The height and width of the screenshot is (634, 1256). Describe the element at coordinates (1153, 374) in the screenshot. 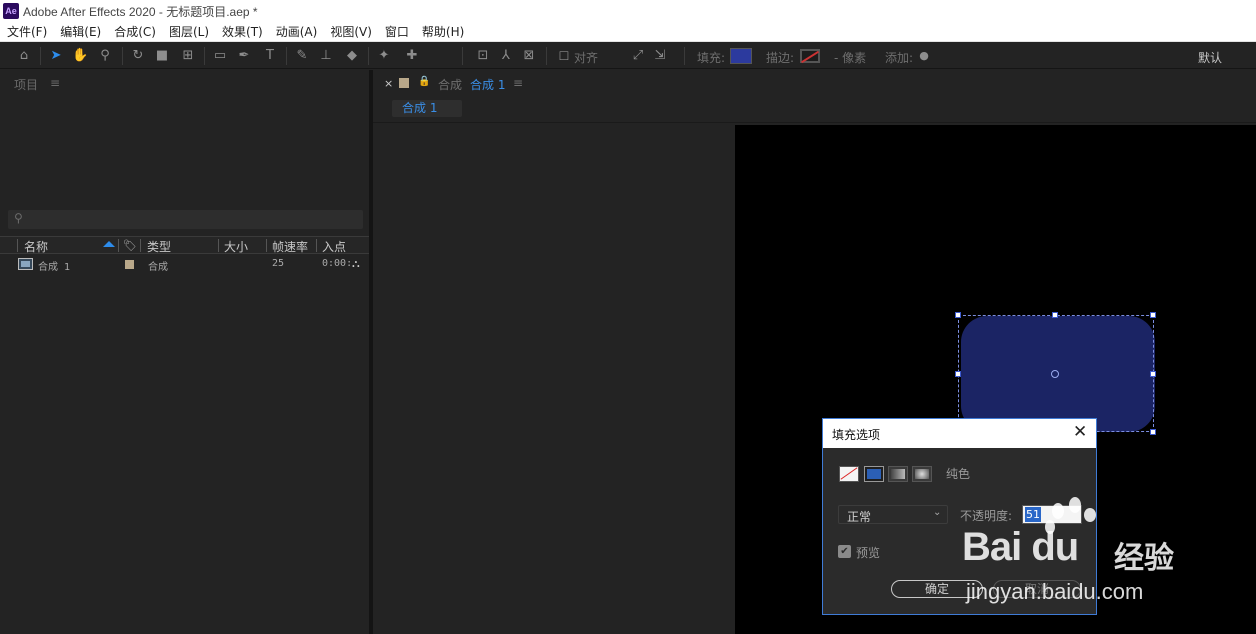

I see `transform-handle-right` at that location.